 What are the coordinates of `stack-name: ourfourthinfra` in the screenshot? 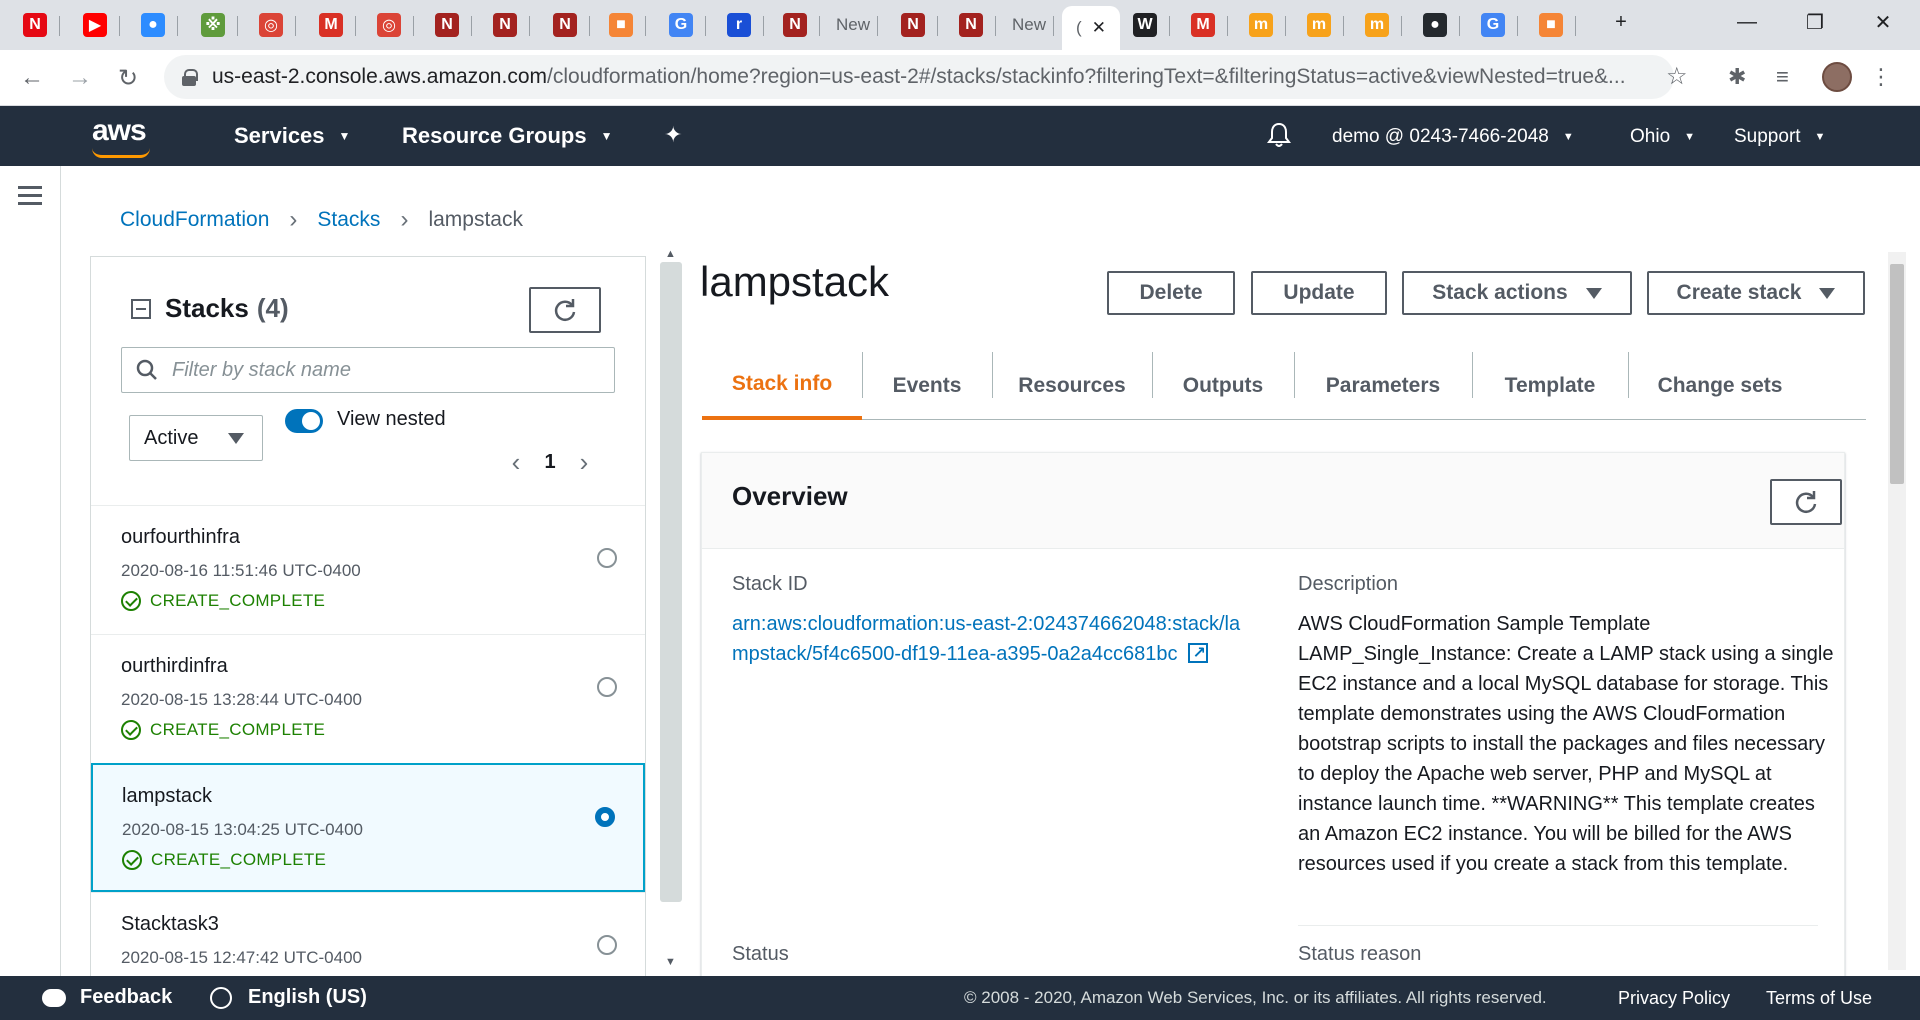 It's located at (383, 537).